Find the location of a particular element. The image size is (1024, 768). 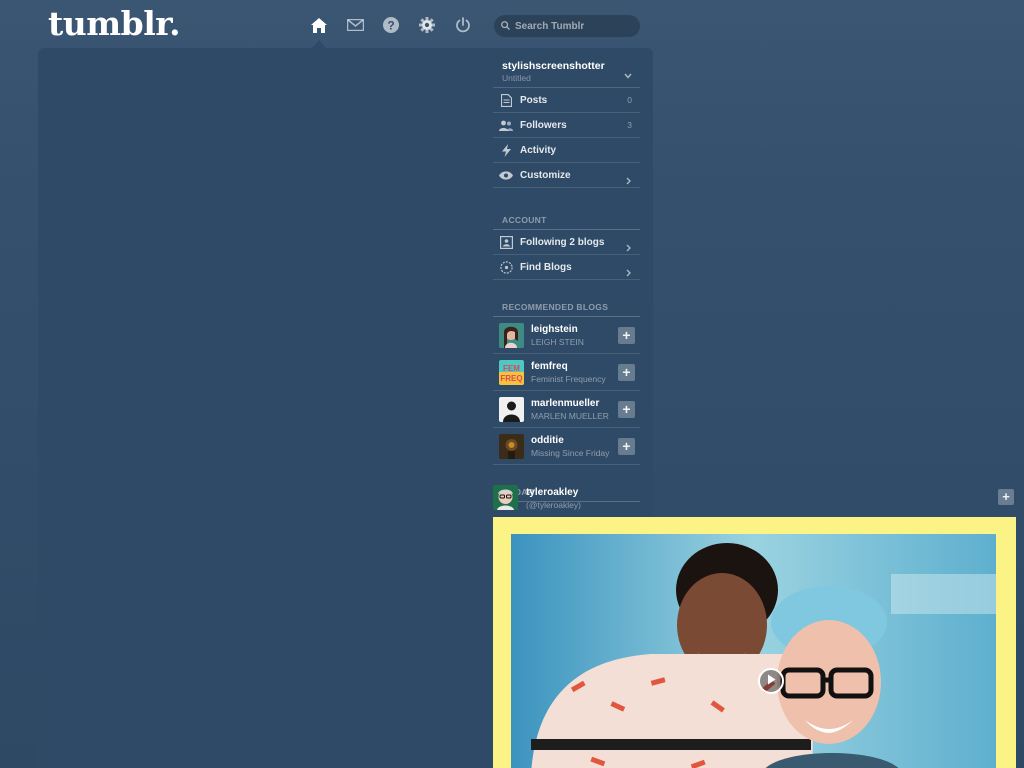

blog-title: LEIGH STEIN is located at coordinates (557, 342).